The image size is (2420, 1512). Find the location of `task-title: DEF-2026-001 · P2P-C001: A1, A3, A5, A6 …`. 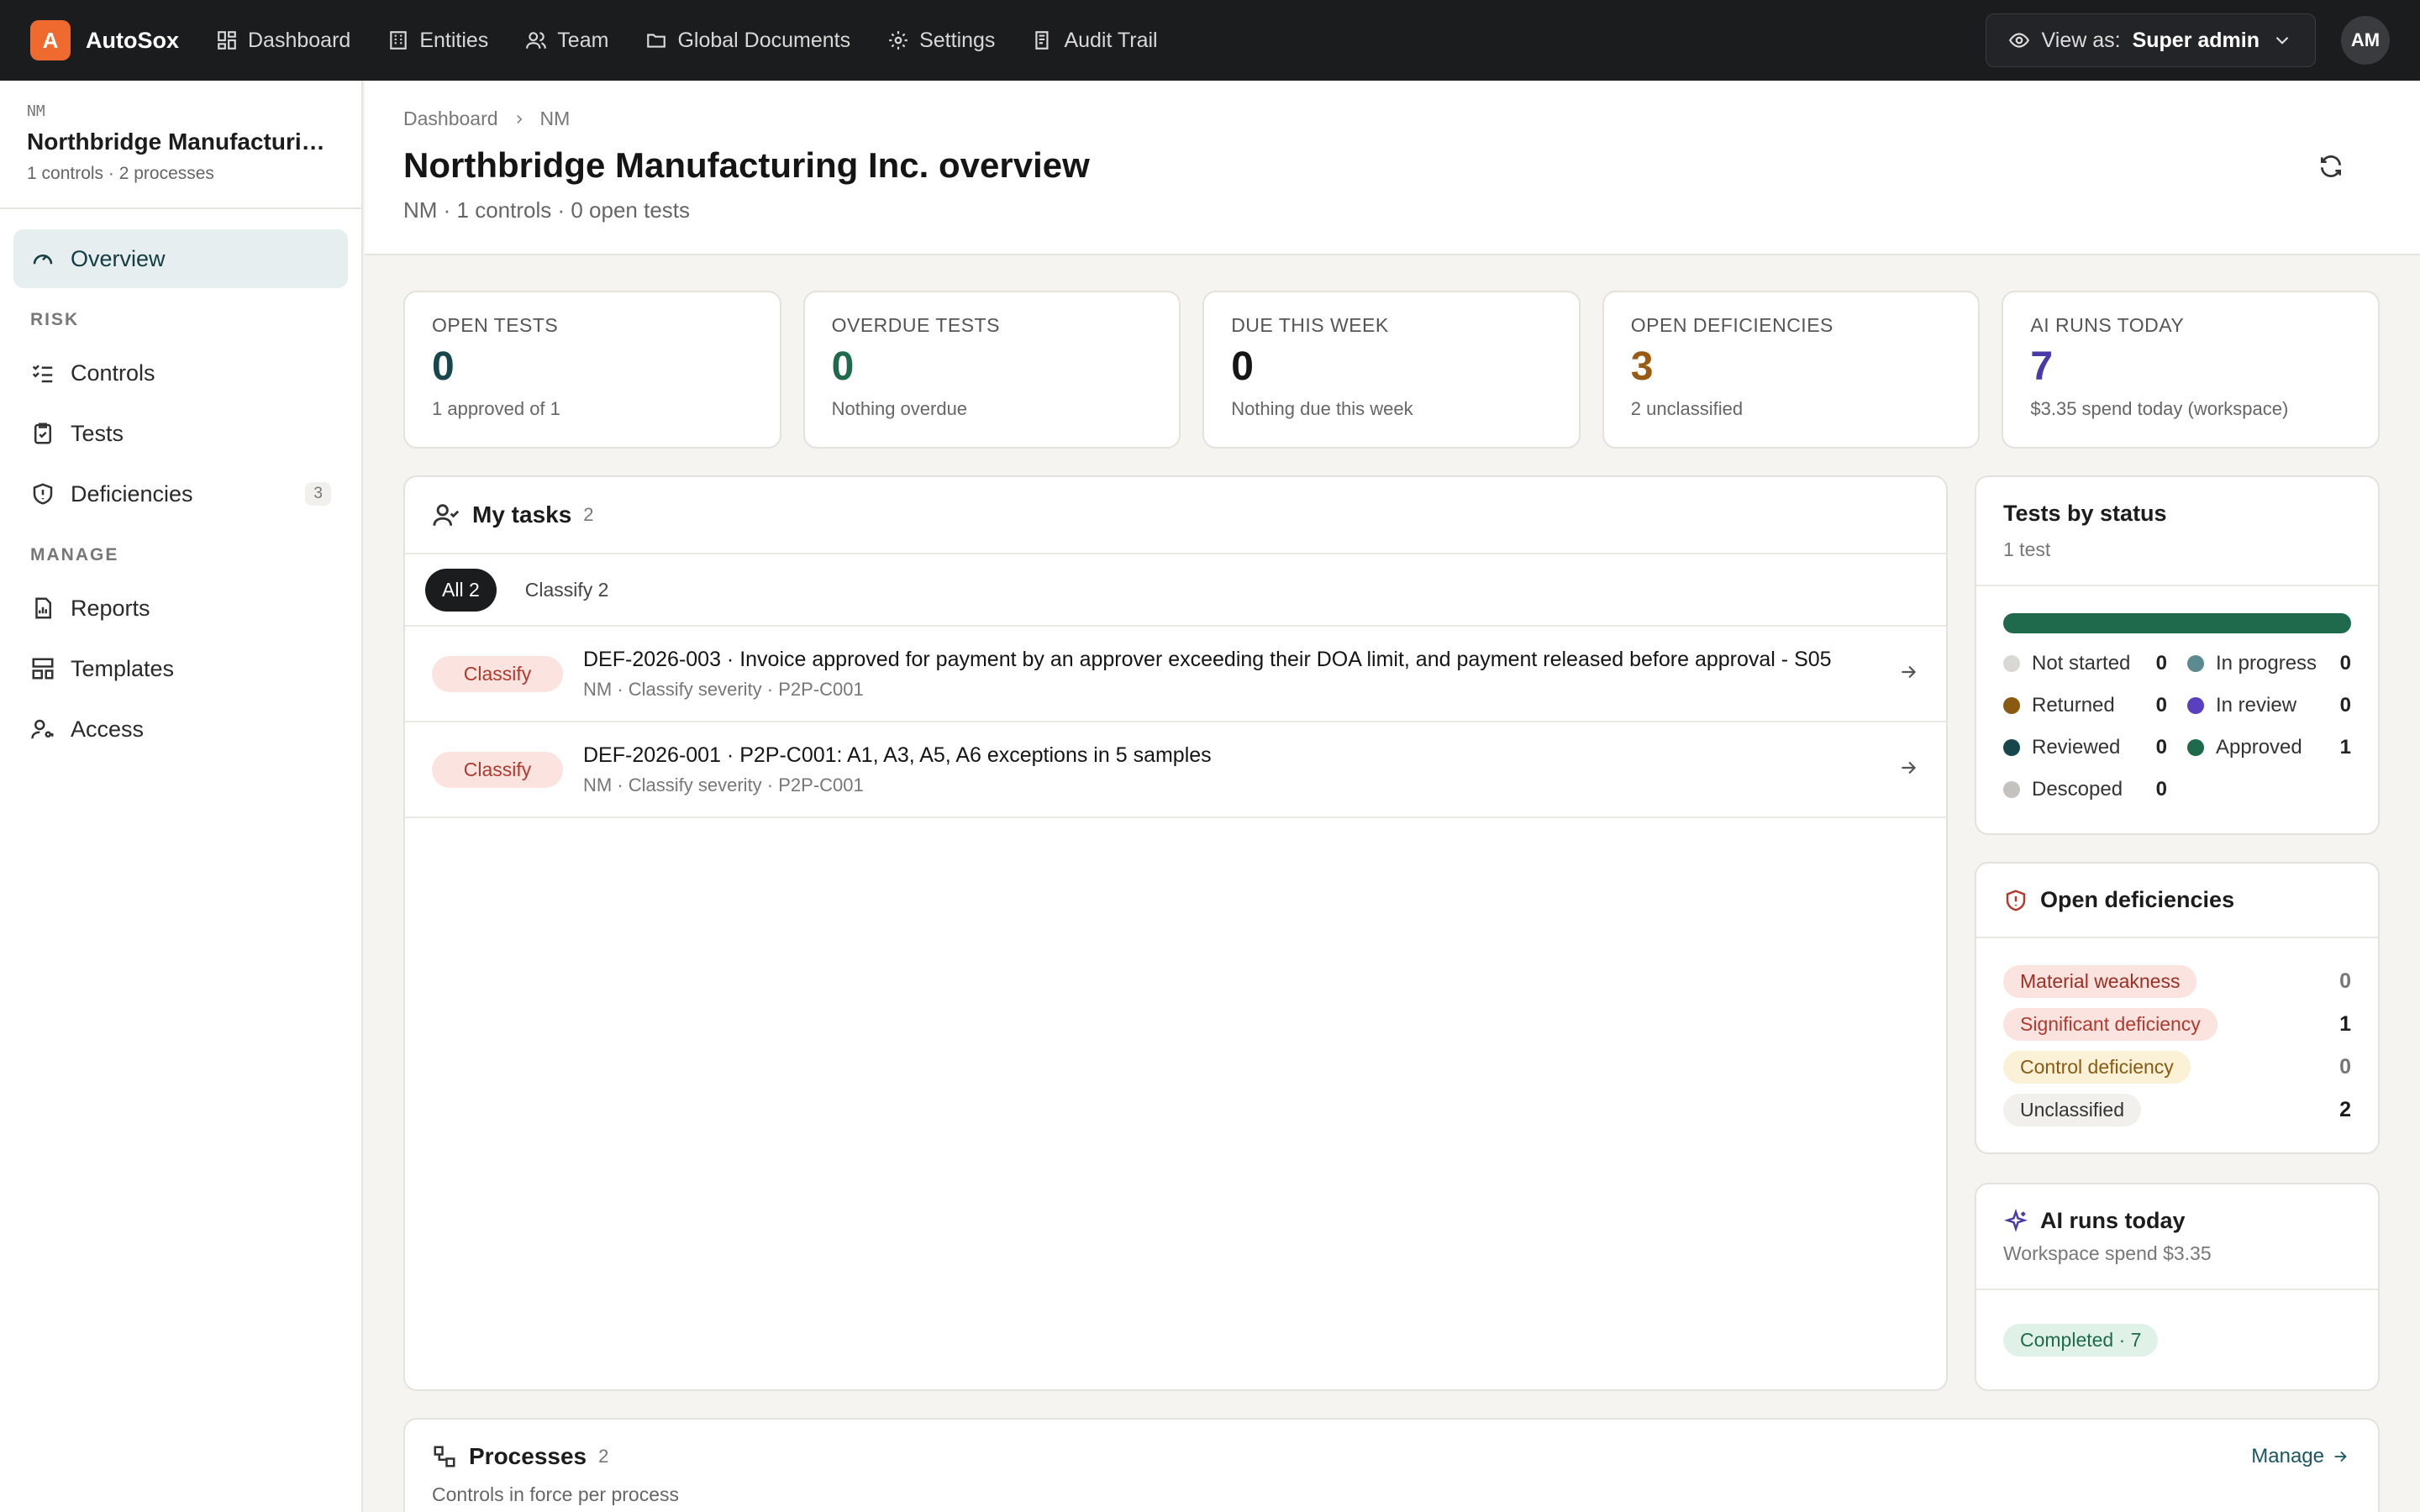

task-title: DEF-2026-001 · P2P-C001: A1, A3, A5, A6 … is located at coordinates (898, 755).